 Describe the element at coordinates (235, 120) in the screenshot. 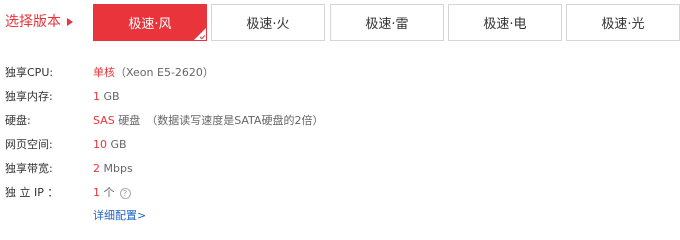

I see `spec-note: （数据读写速度是SATA硬盘的2倍）` at that location.